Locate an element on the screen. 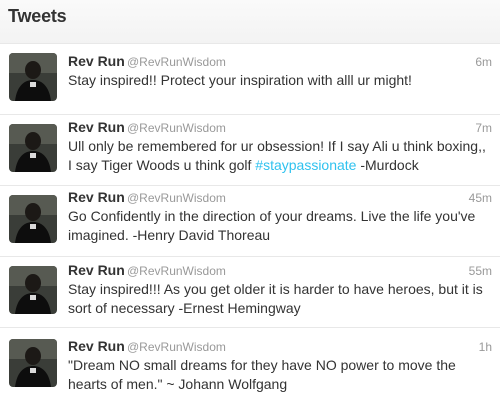  timeline-title: Tweets is located at coordinates (37, 16).